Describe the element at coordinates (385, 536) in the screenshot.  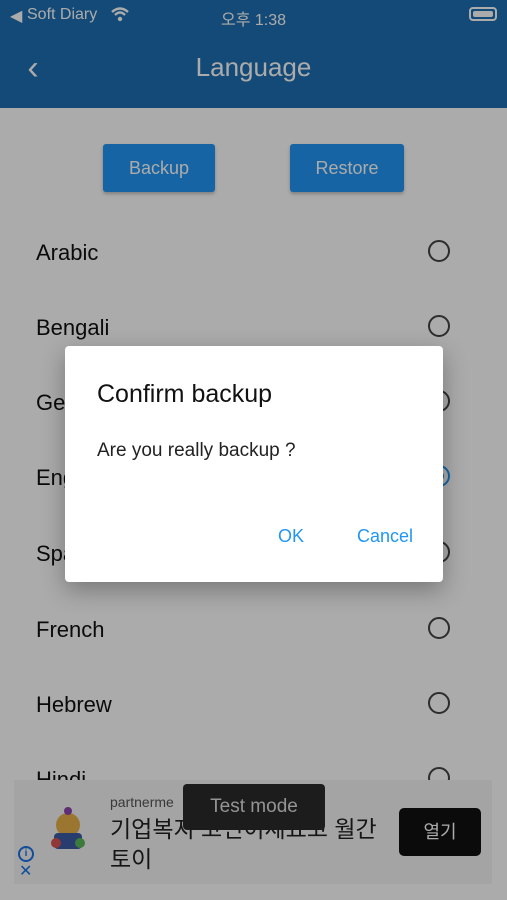
I see `cancel-button: Cancel` at that location.